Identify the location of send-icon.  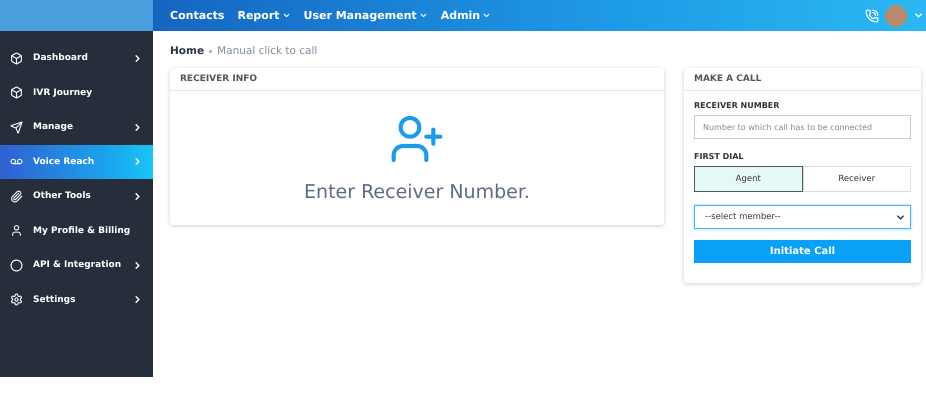
(16, 127).